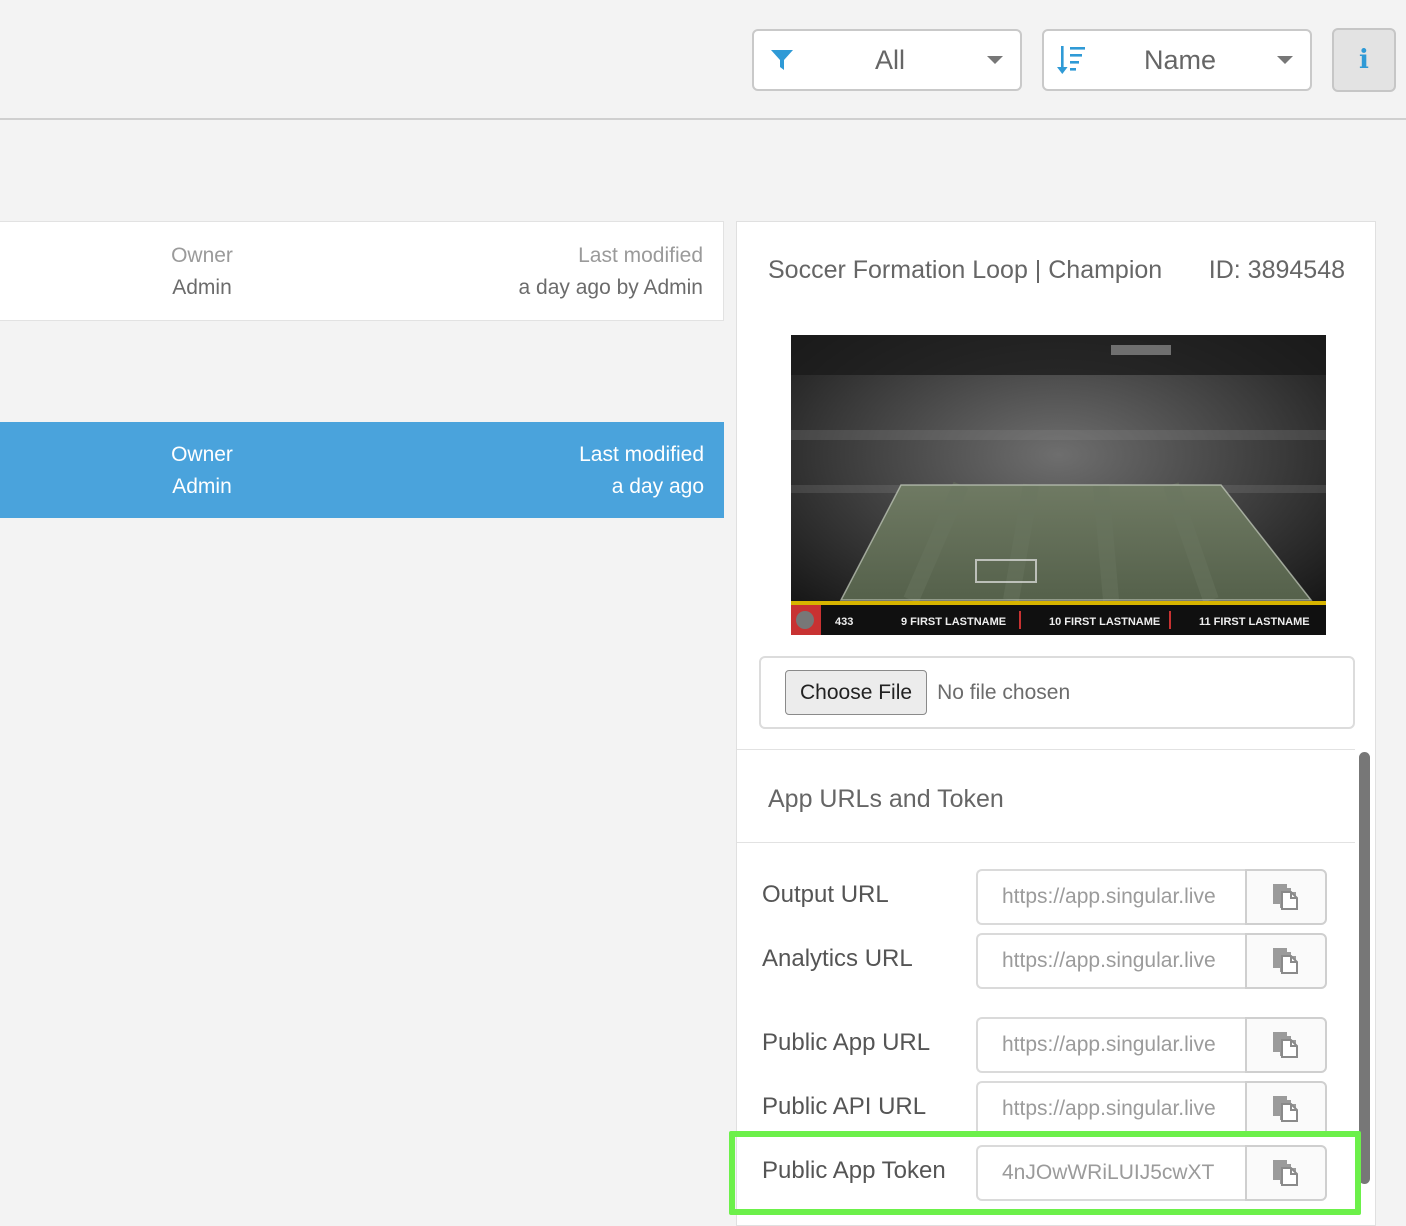  I want to click on public-app-token-label: Public App Token, so click(854, 1170).